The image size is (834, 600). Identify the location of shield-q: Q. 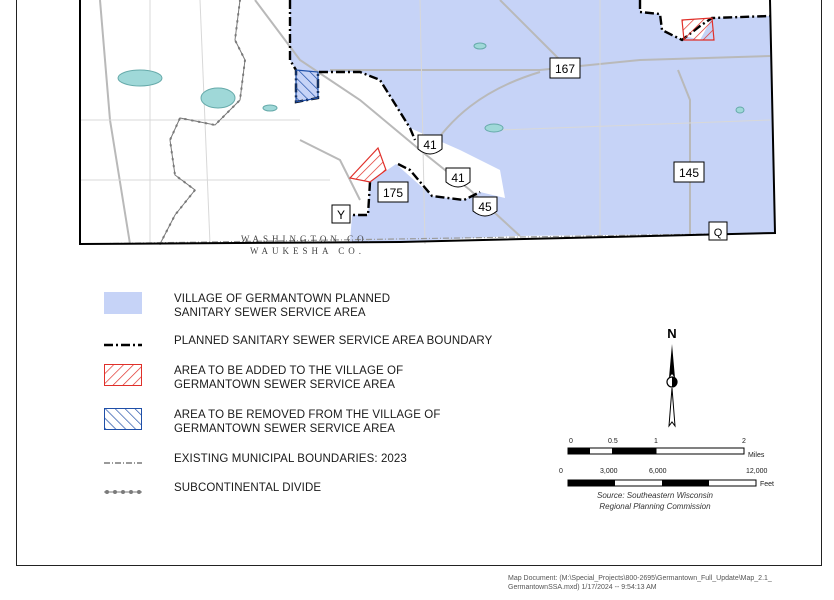
(718, 231).